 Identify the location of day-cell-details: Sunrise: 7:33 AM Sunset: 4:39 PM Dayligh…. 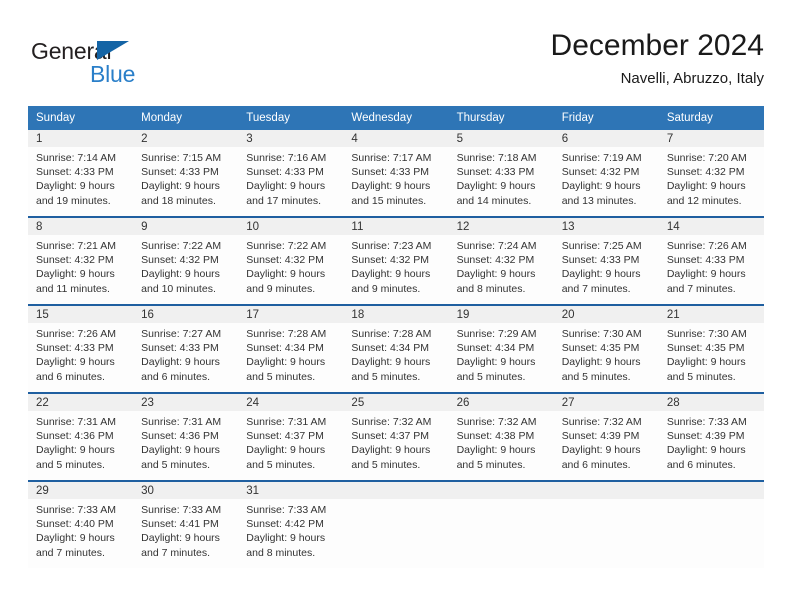
(711, 445).